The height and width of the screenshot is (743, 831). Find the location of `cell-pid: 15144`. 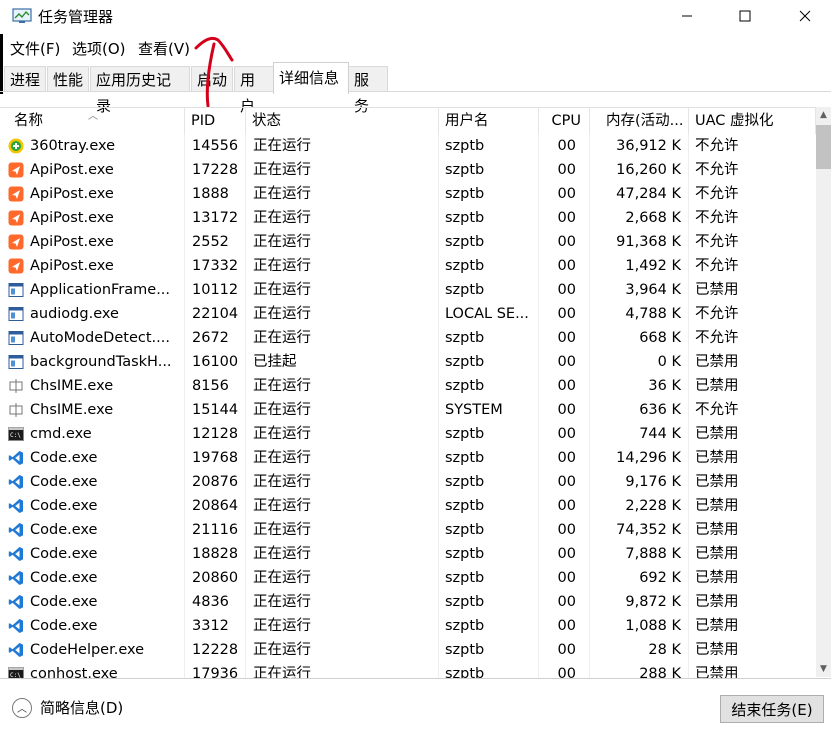

cell-pid: 15144 is located at coordinates (215, 410).